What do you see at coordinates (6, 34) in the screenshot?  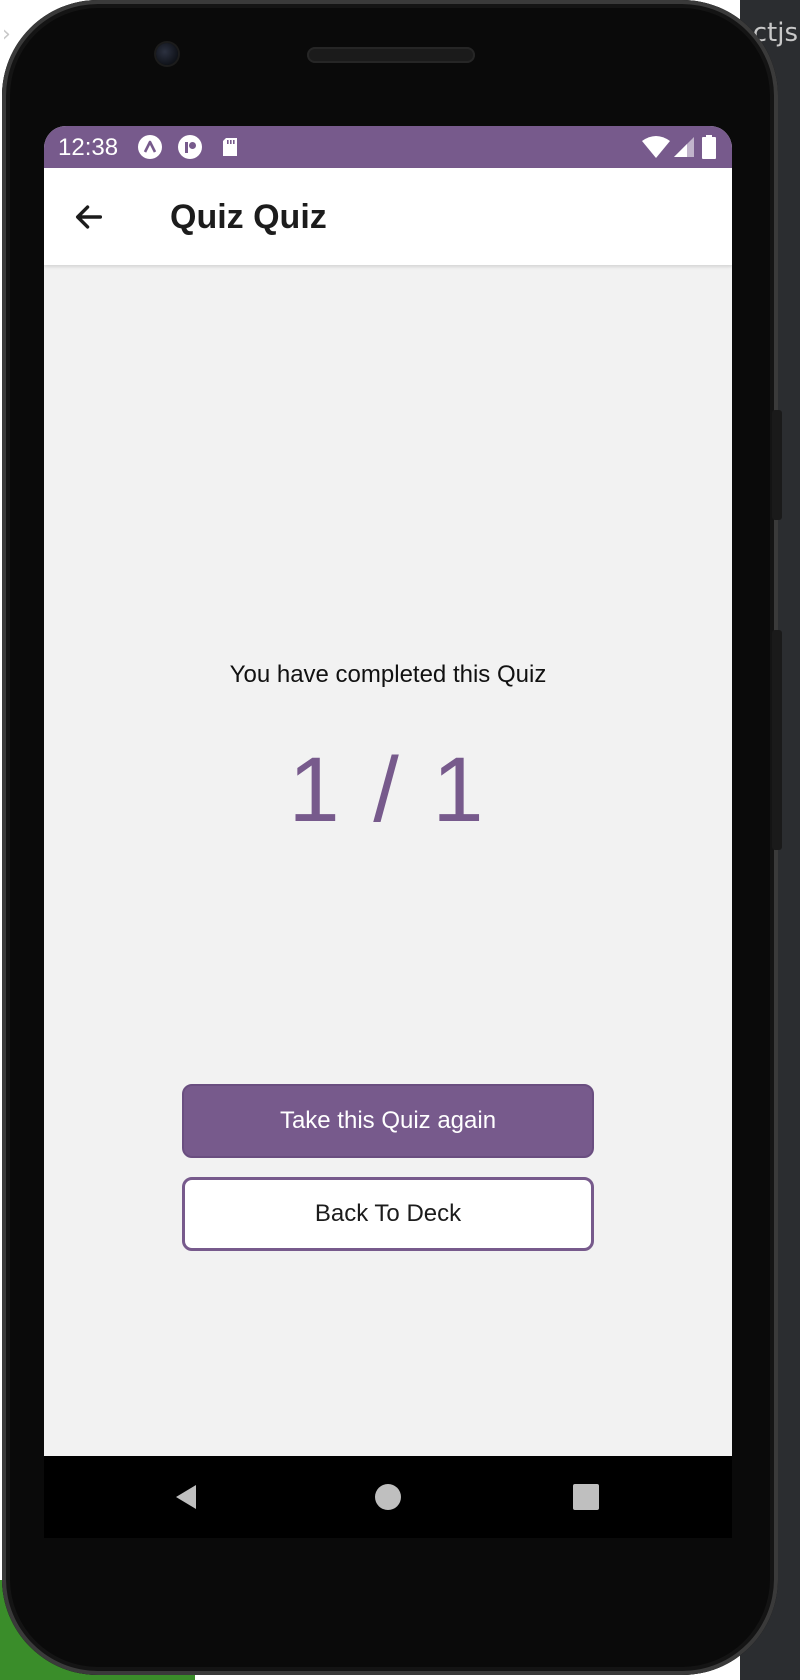 I see `background-chevron-icon: ›` at bounding box center [6, 34].